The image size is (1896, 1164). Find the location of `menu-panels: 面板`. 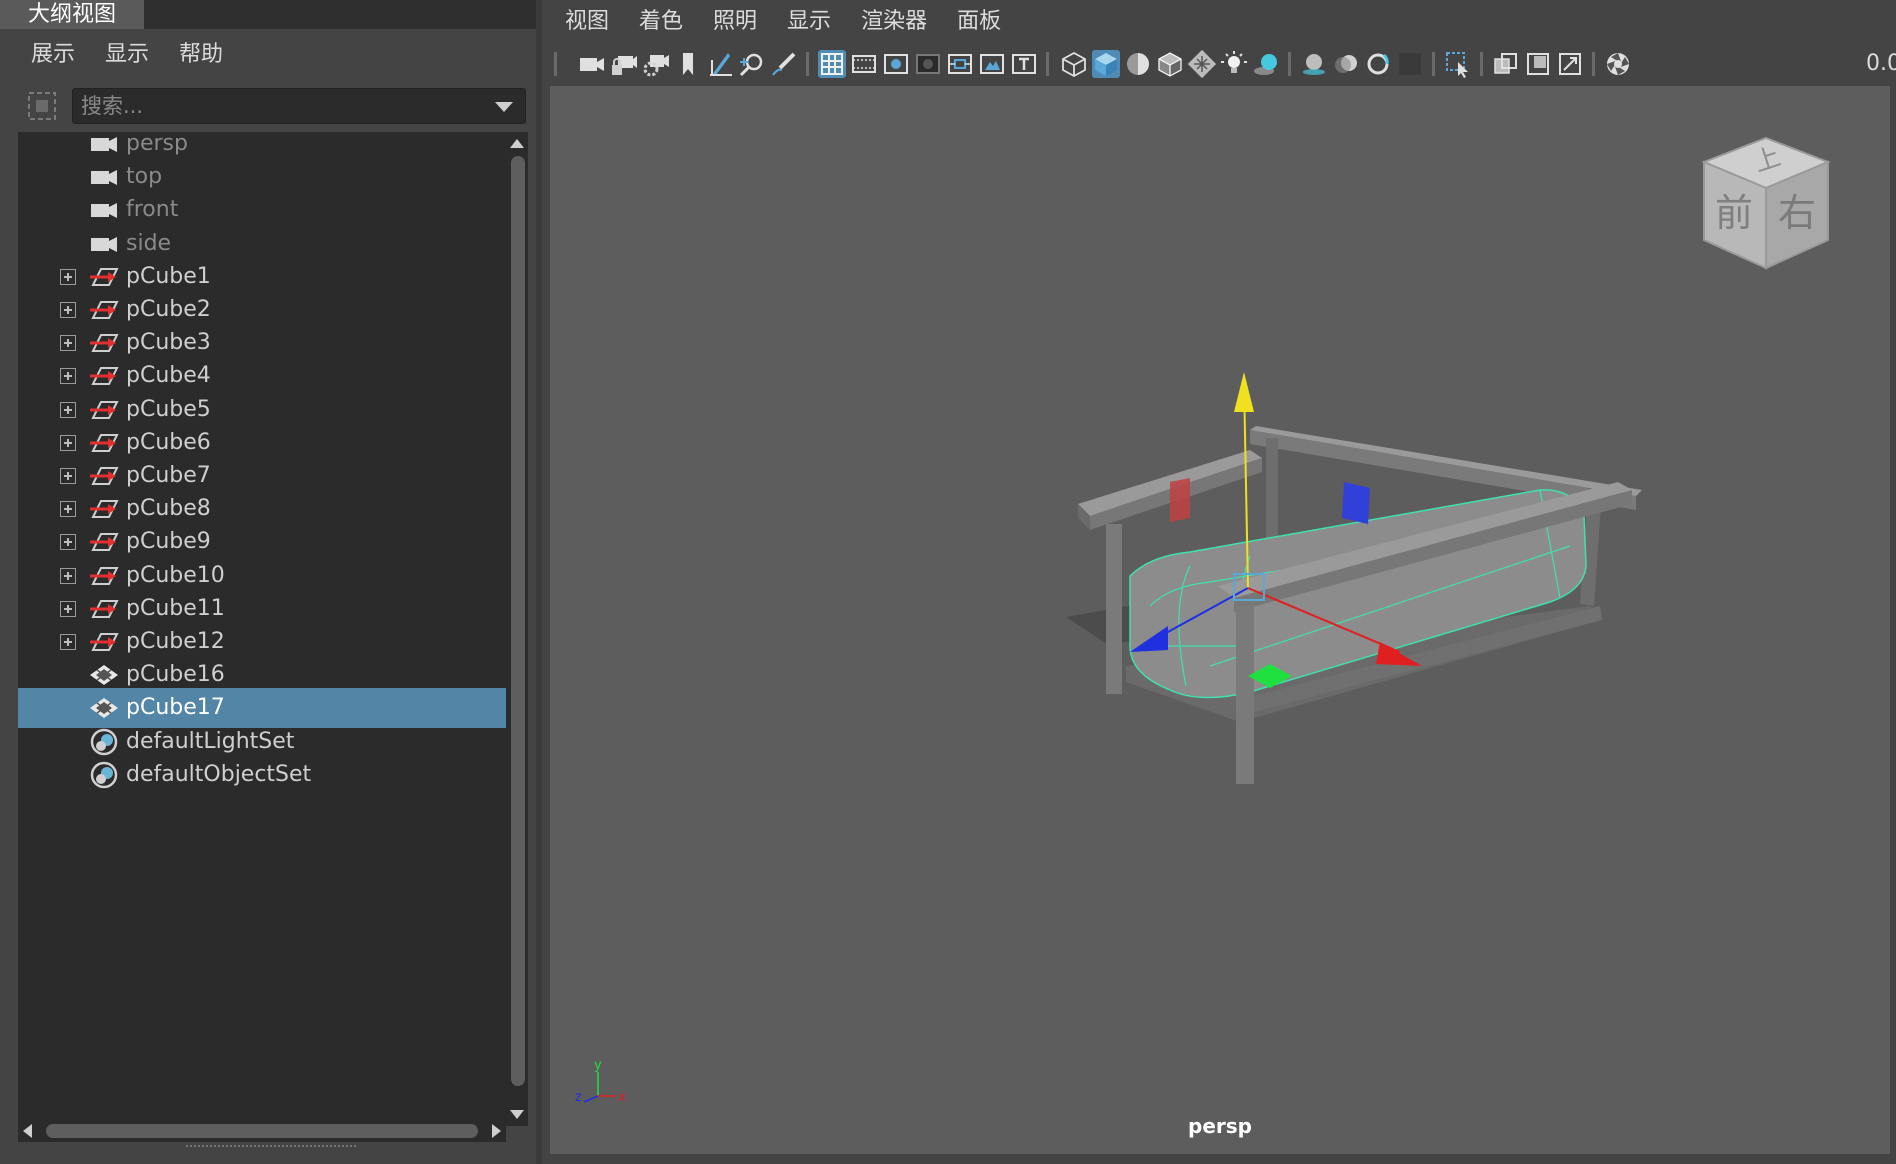

menu-panels: 面板 is located at coordinates (979, 22).